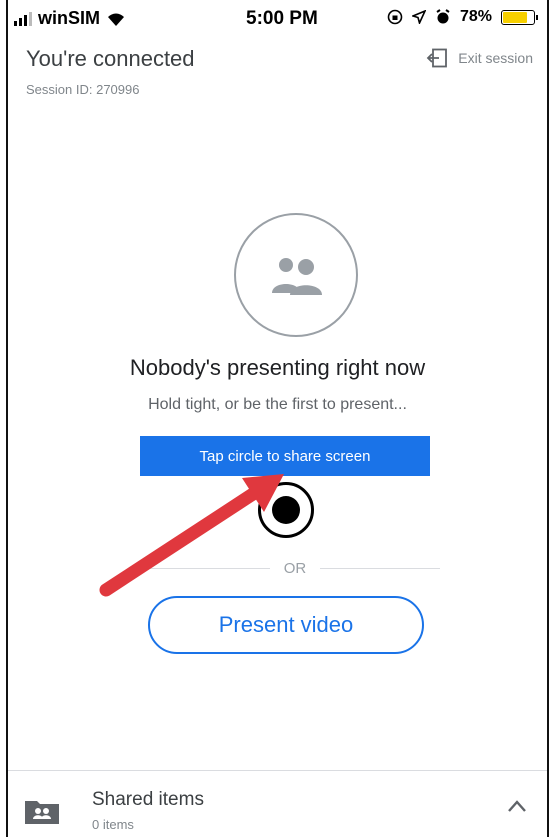 This screenshot has height=837, width=555. I want to click on shared-items-title: Shared items, so click(148, 799).